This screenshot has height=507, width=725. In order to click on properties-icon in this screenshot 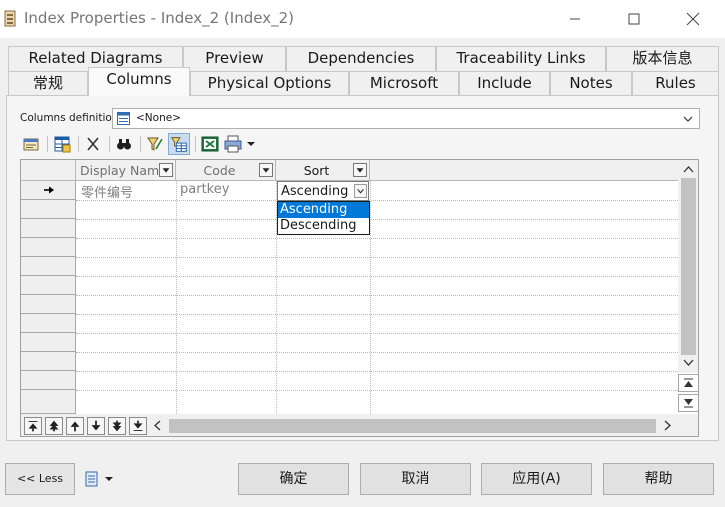, I will do `click(31, 144)`.